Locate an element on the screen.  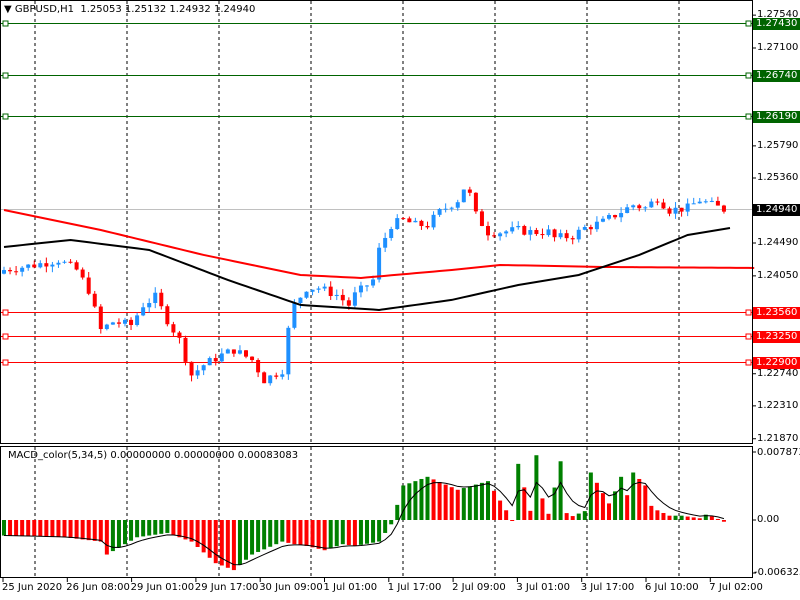
price-axis-label: 1.21870 is located at coordinates (778, 438).